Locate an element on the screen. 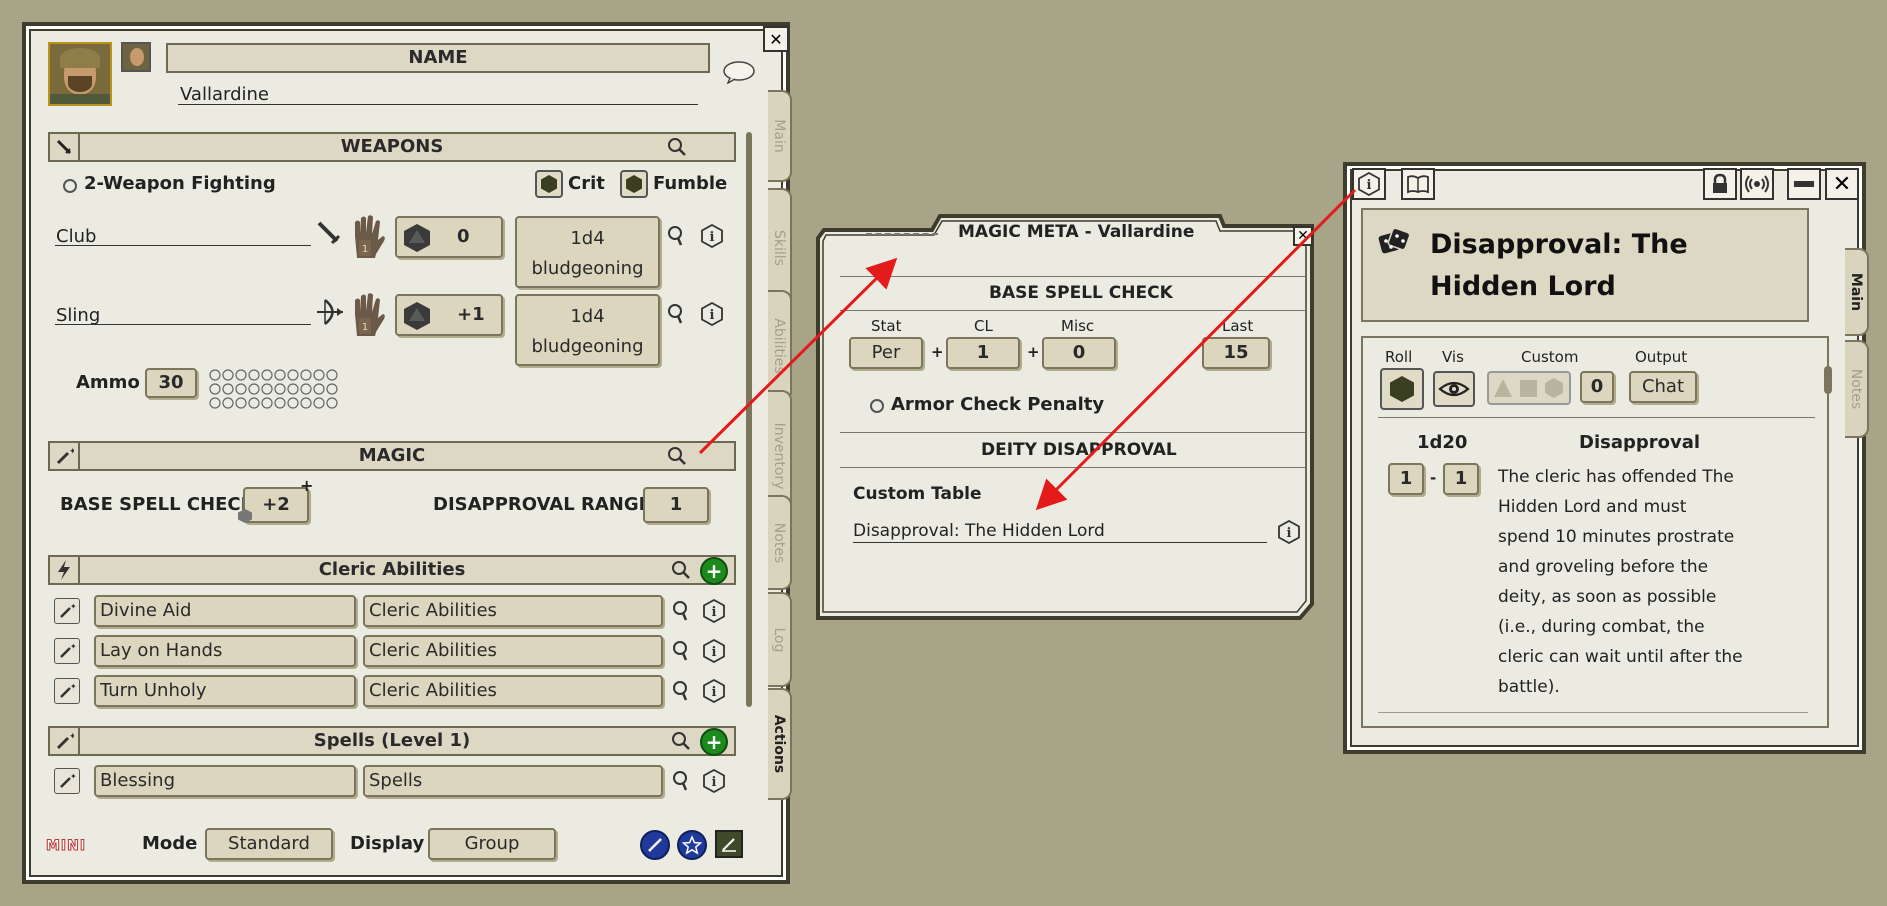 This screenshot has height=906, width=1887. arrow-info-to-custom-table is located at coordinates (1196, 349).